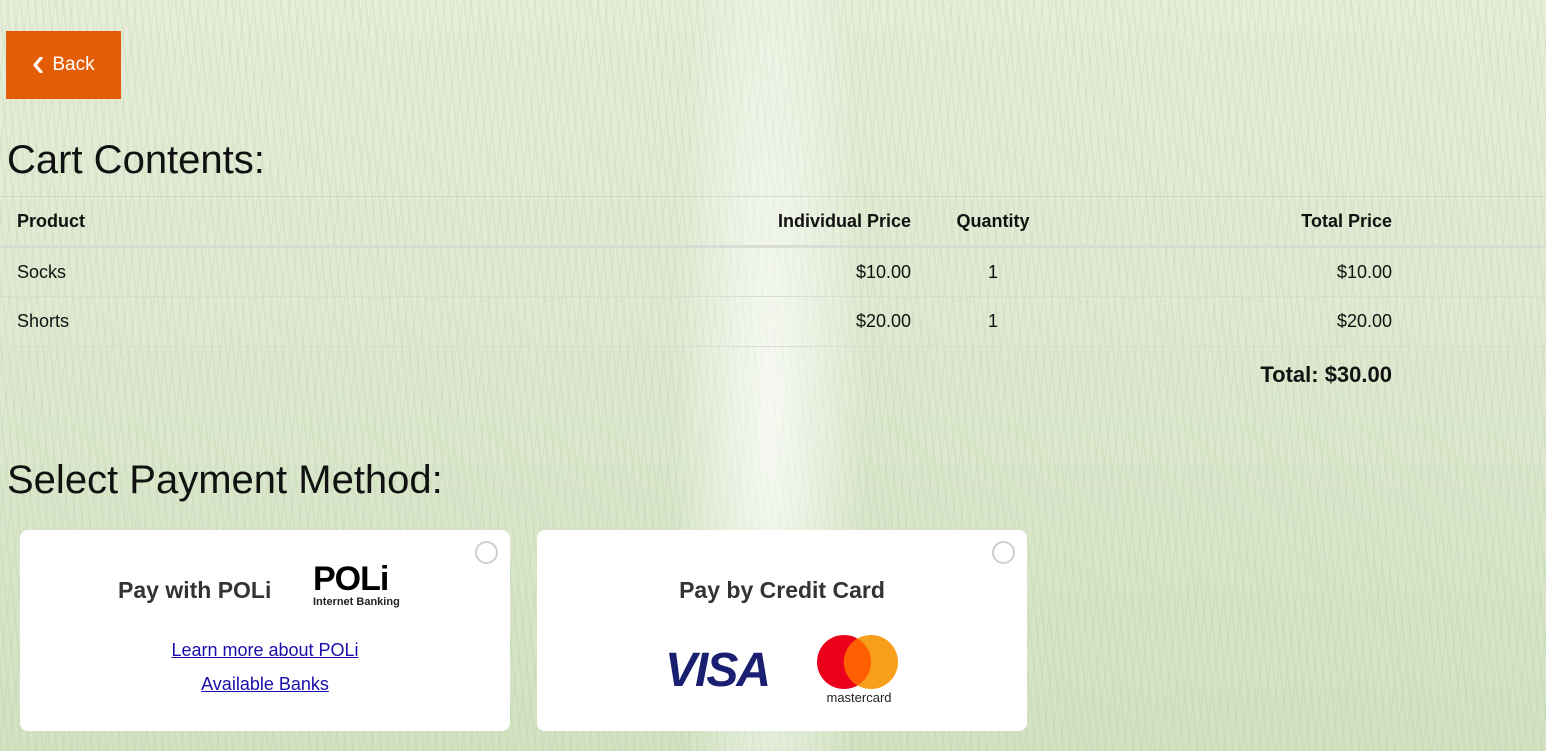  Describe the element at coordinates (1003, 552) in the screenshot. I see `credit-card-radio` at that location.